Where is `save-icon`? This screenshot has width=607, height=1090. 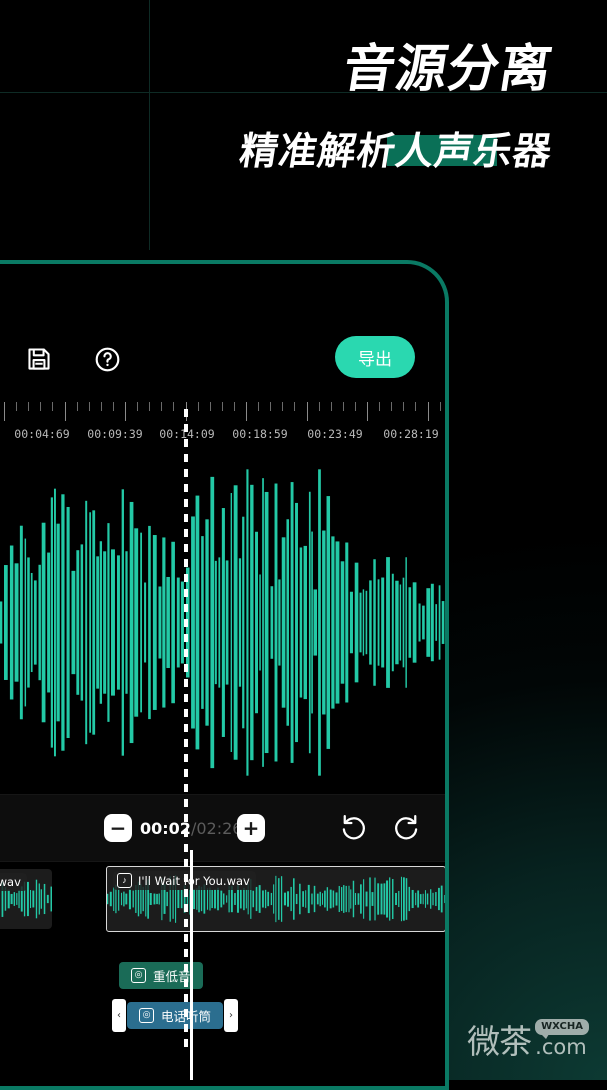
save-icon is located at coordinates (39, 359).